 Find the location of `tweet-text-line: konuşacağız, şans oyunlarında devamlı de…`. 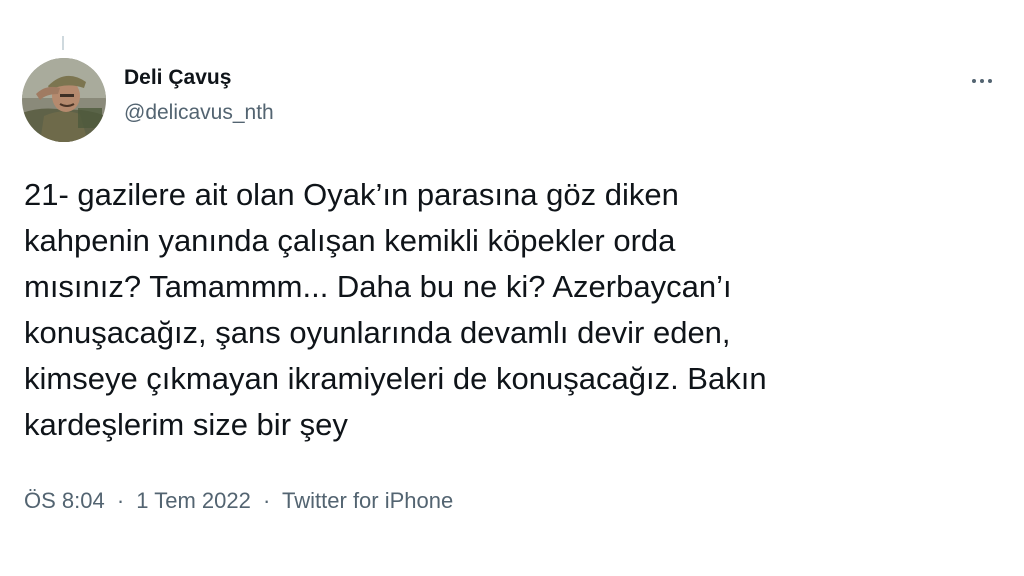

tweet-text-line: konuşacağız, şans oyunlarında devamlı de… is located at coordinates (377, 332).